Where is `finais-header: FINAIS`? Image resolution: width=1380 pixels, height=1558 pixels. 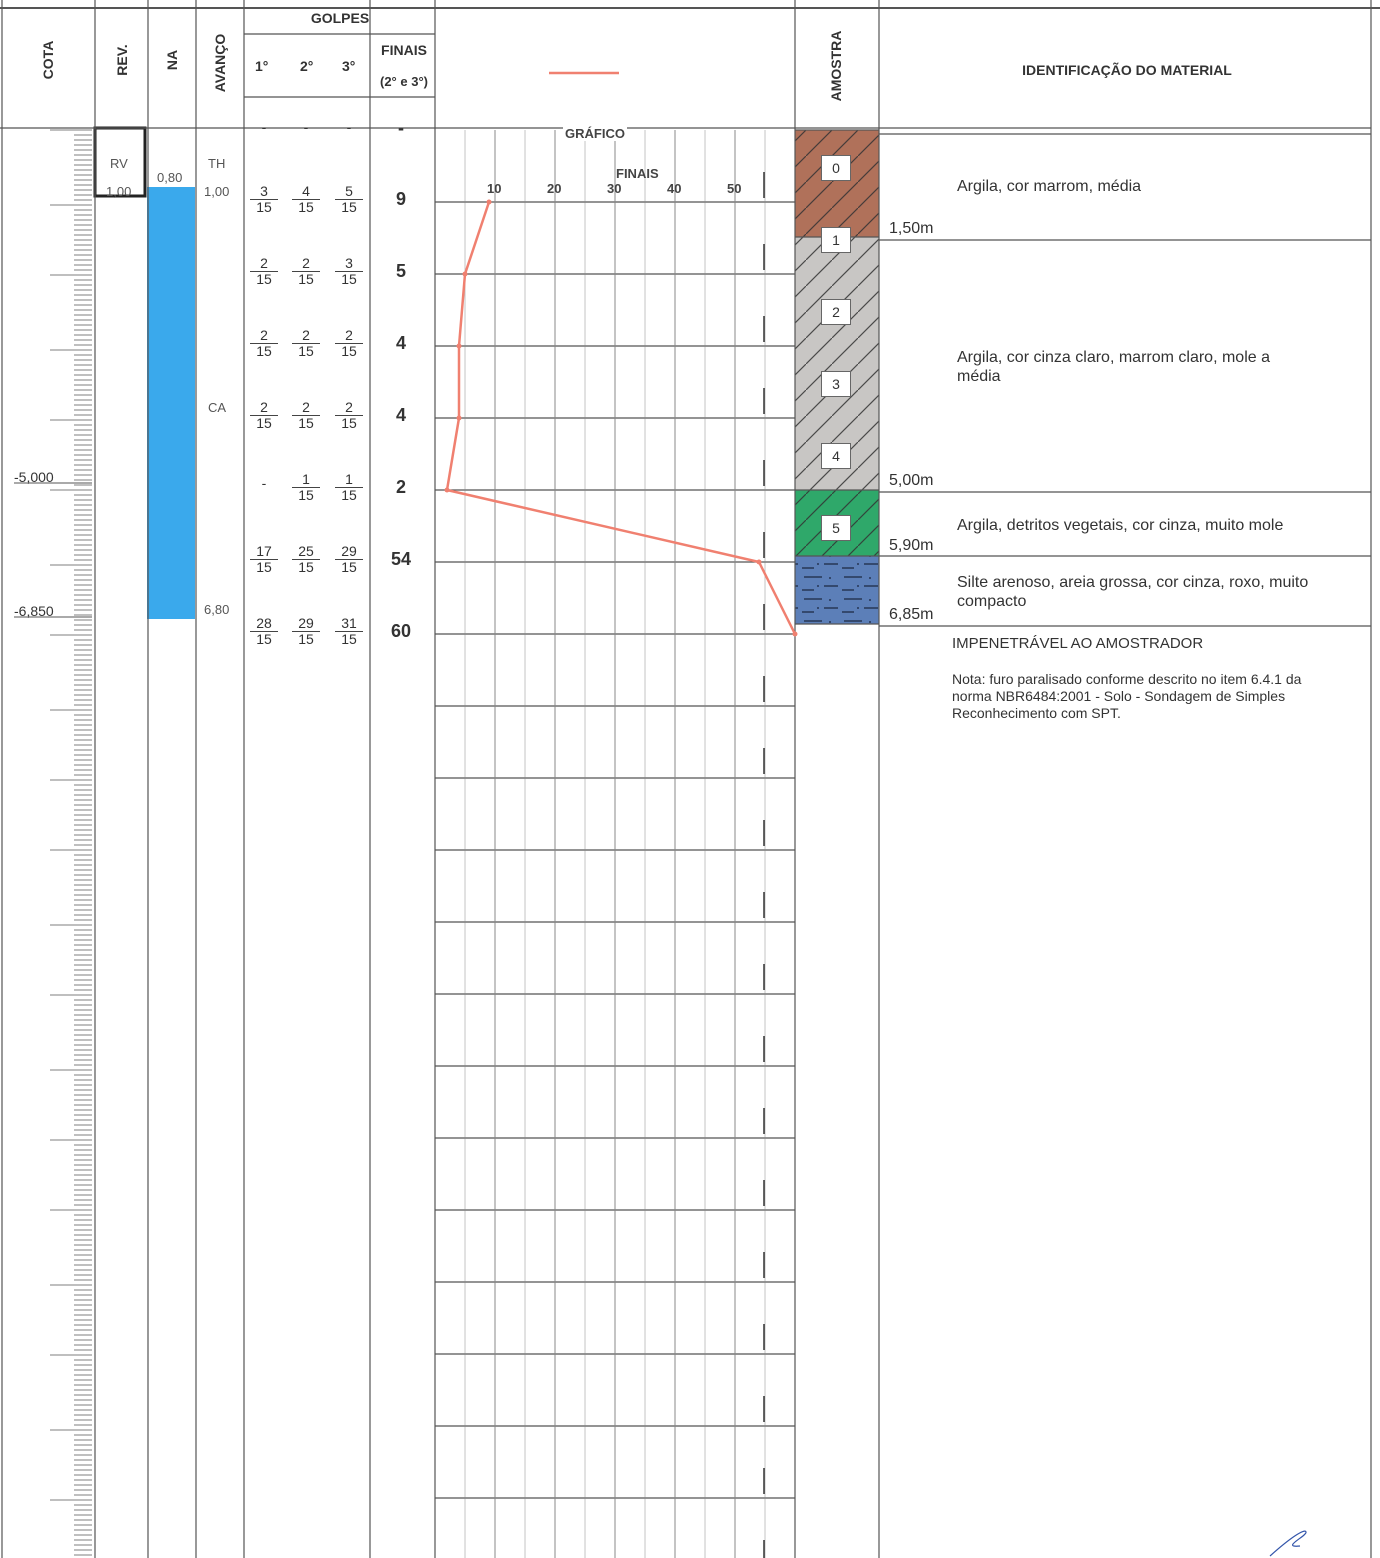 finais-header: FINAIS is located at coordinates (404, 50).